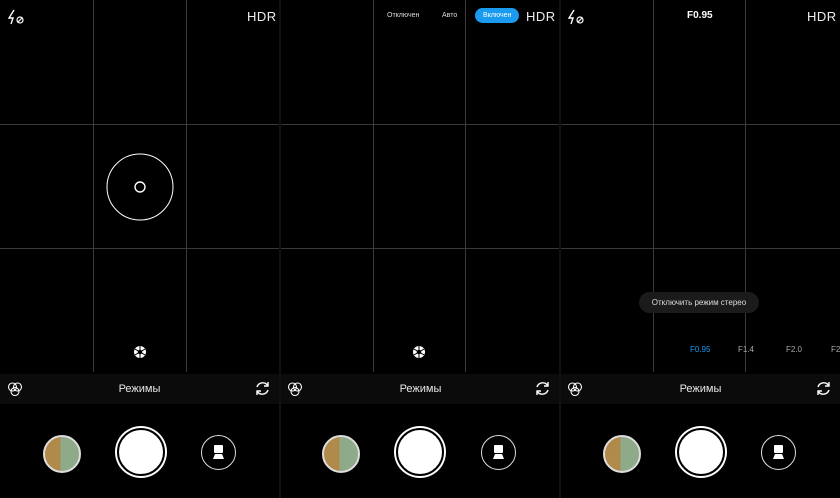  What do you see at coordinates (449, 15) in the screenshot?
I see `hdr-option-auto: Авто` at bounding box center [449, 15].